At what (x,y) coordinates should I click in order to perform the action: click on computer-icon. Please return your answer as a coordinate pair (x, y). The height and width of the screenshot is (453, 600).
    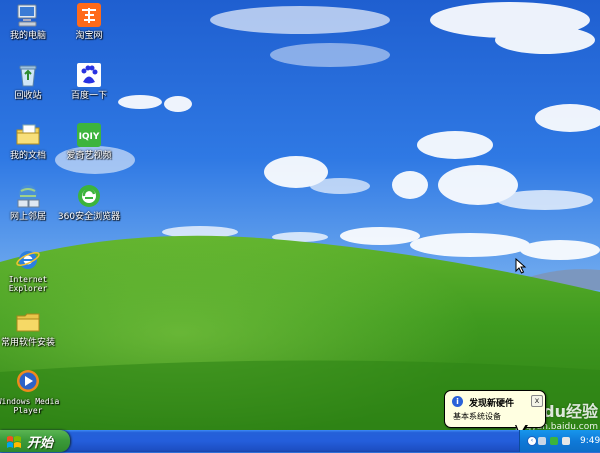
    Looking at the image, I should click on (28, 15).